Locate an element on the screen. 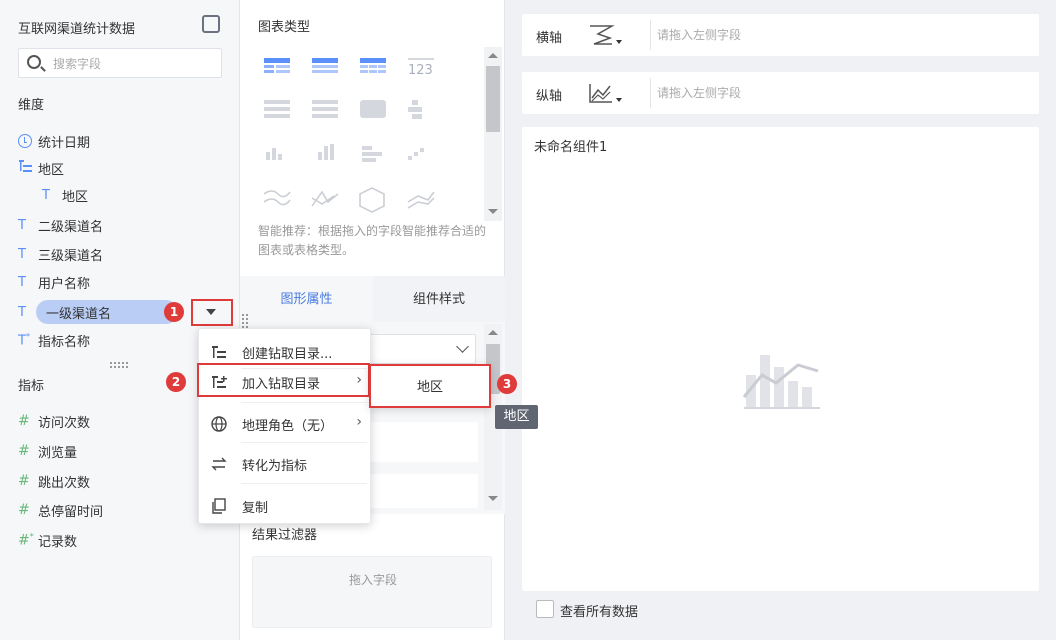  field-item: # 总停留时间 is located at coordinates (60, 510).